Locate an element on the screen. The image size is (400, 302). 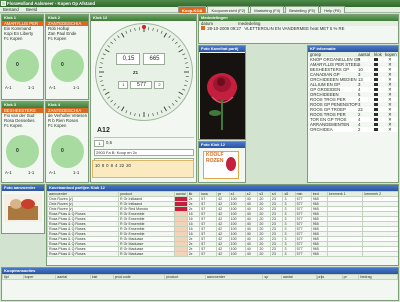
kooptransacties-column-header: bedrag is located at coordinates (378, 277).